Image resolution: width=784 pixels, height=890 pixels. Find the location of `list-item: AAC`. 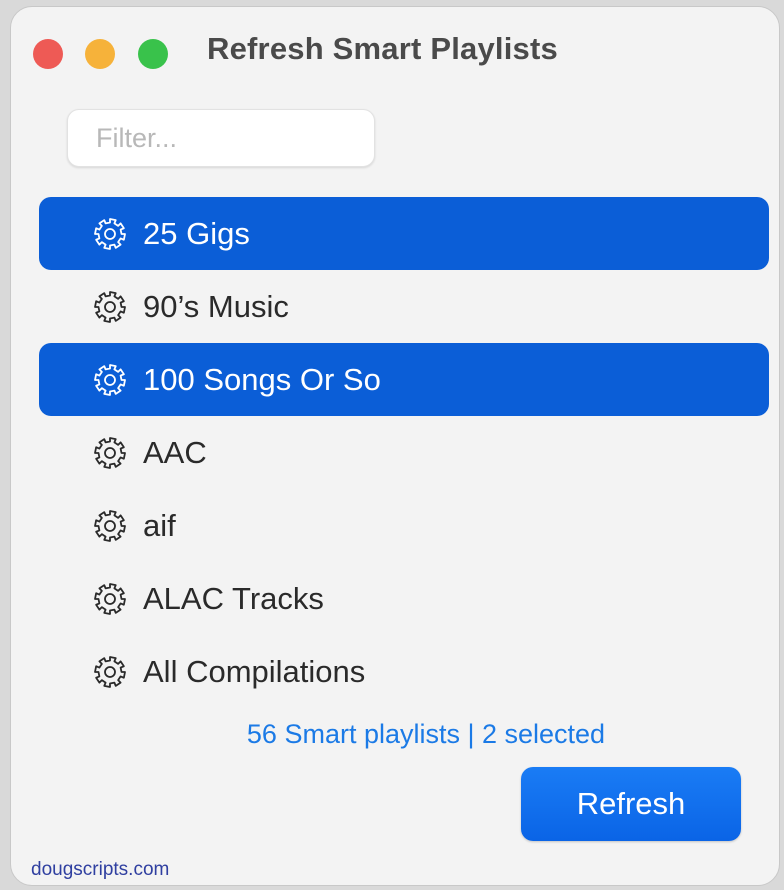

list-item: AAC is located at coordinates (404, 452).